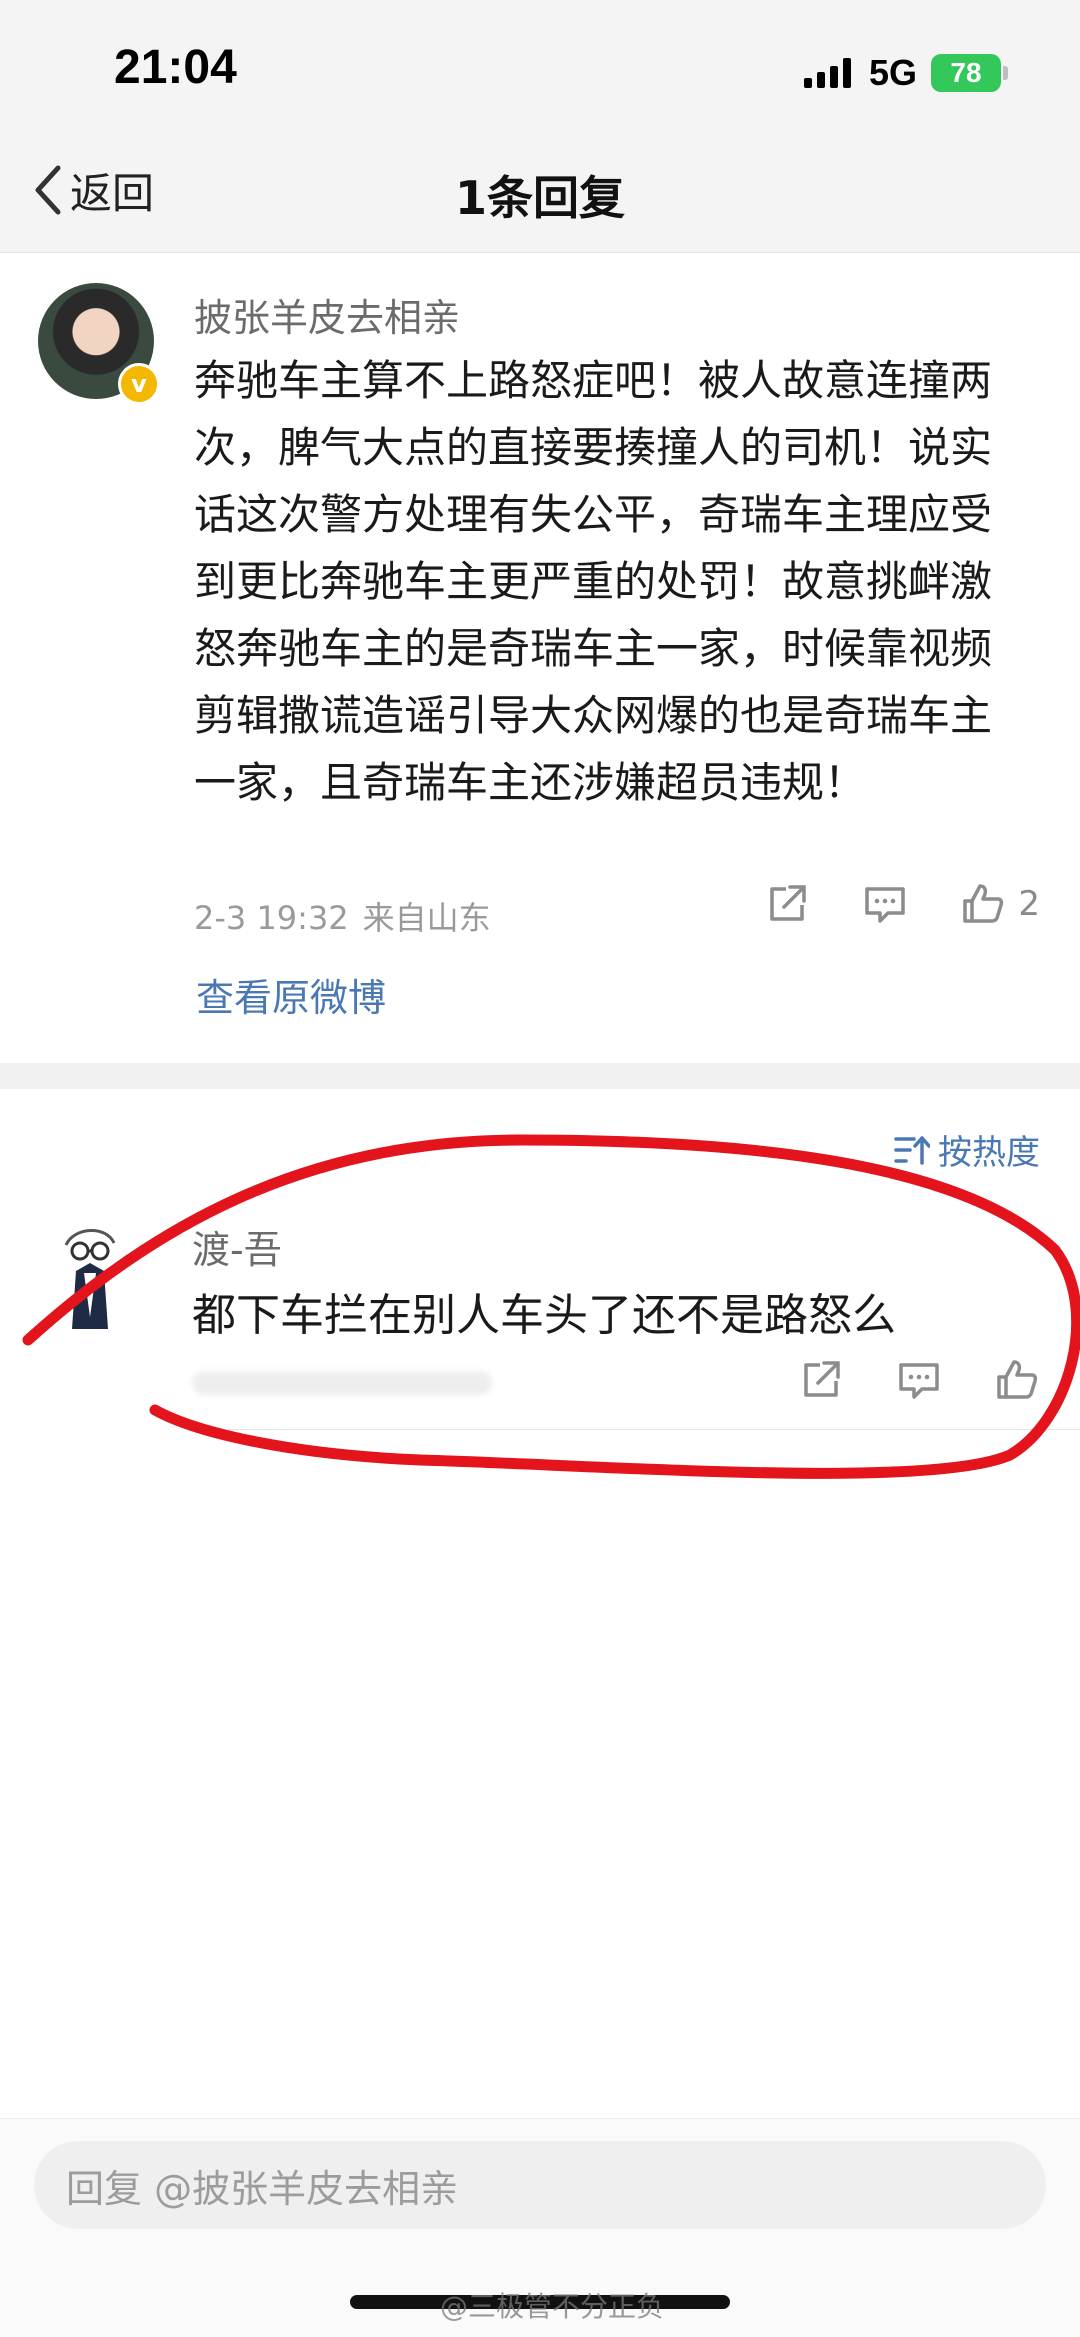 This screenshot has width=1080, height=2337. I want to click on battery-icon: 78, so click(966, 73).